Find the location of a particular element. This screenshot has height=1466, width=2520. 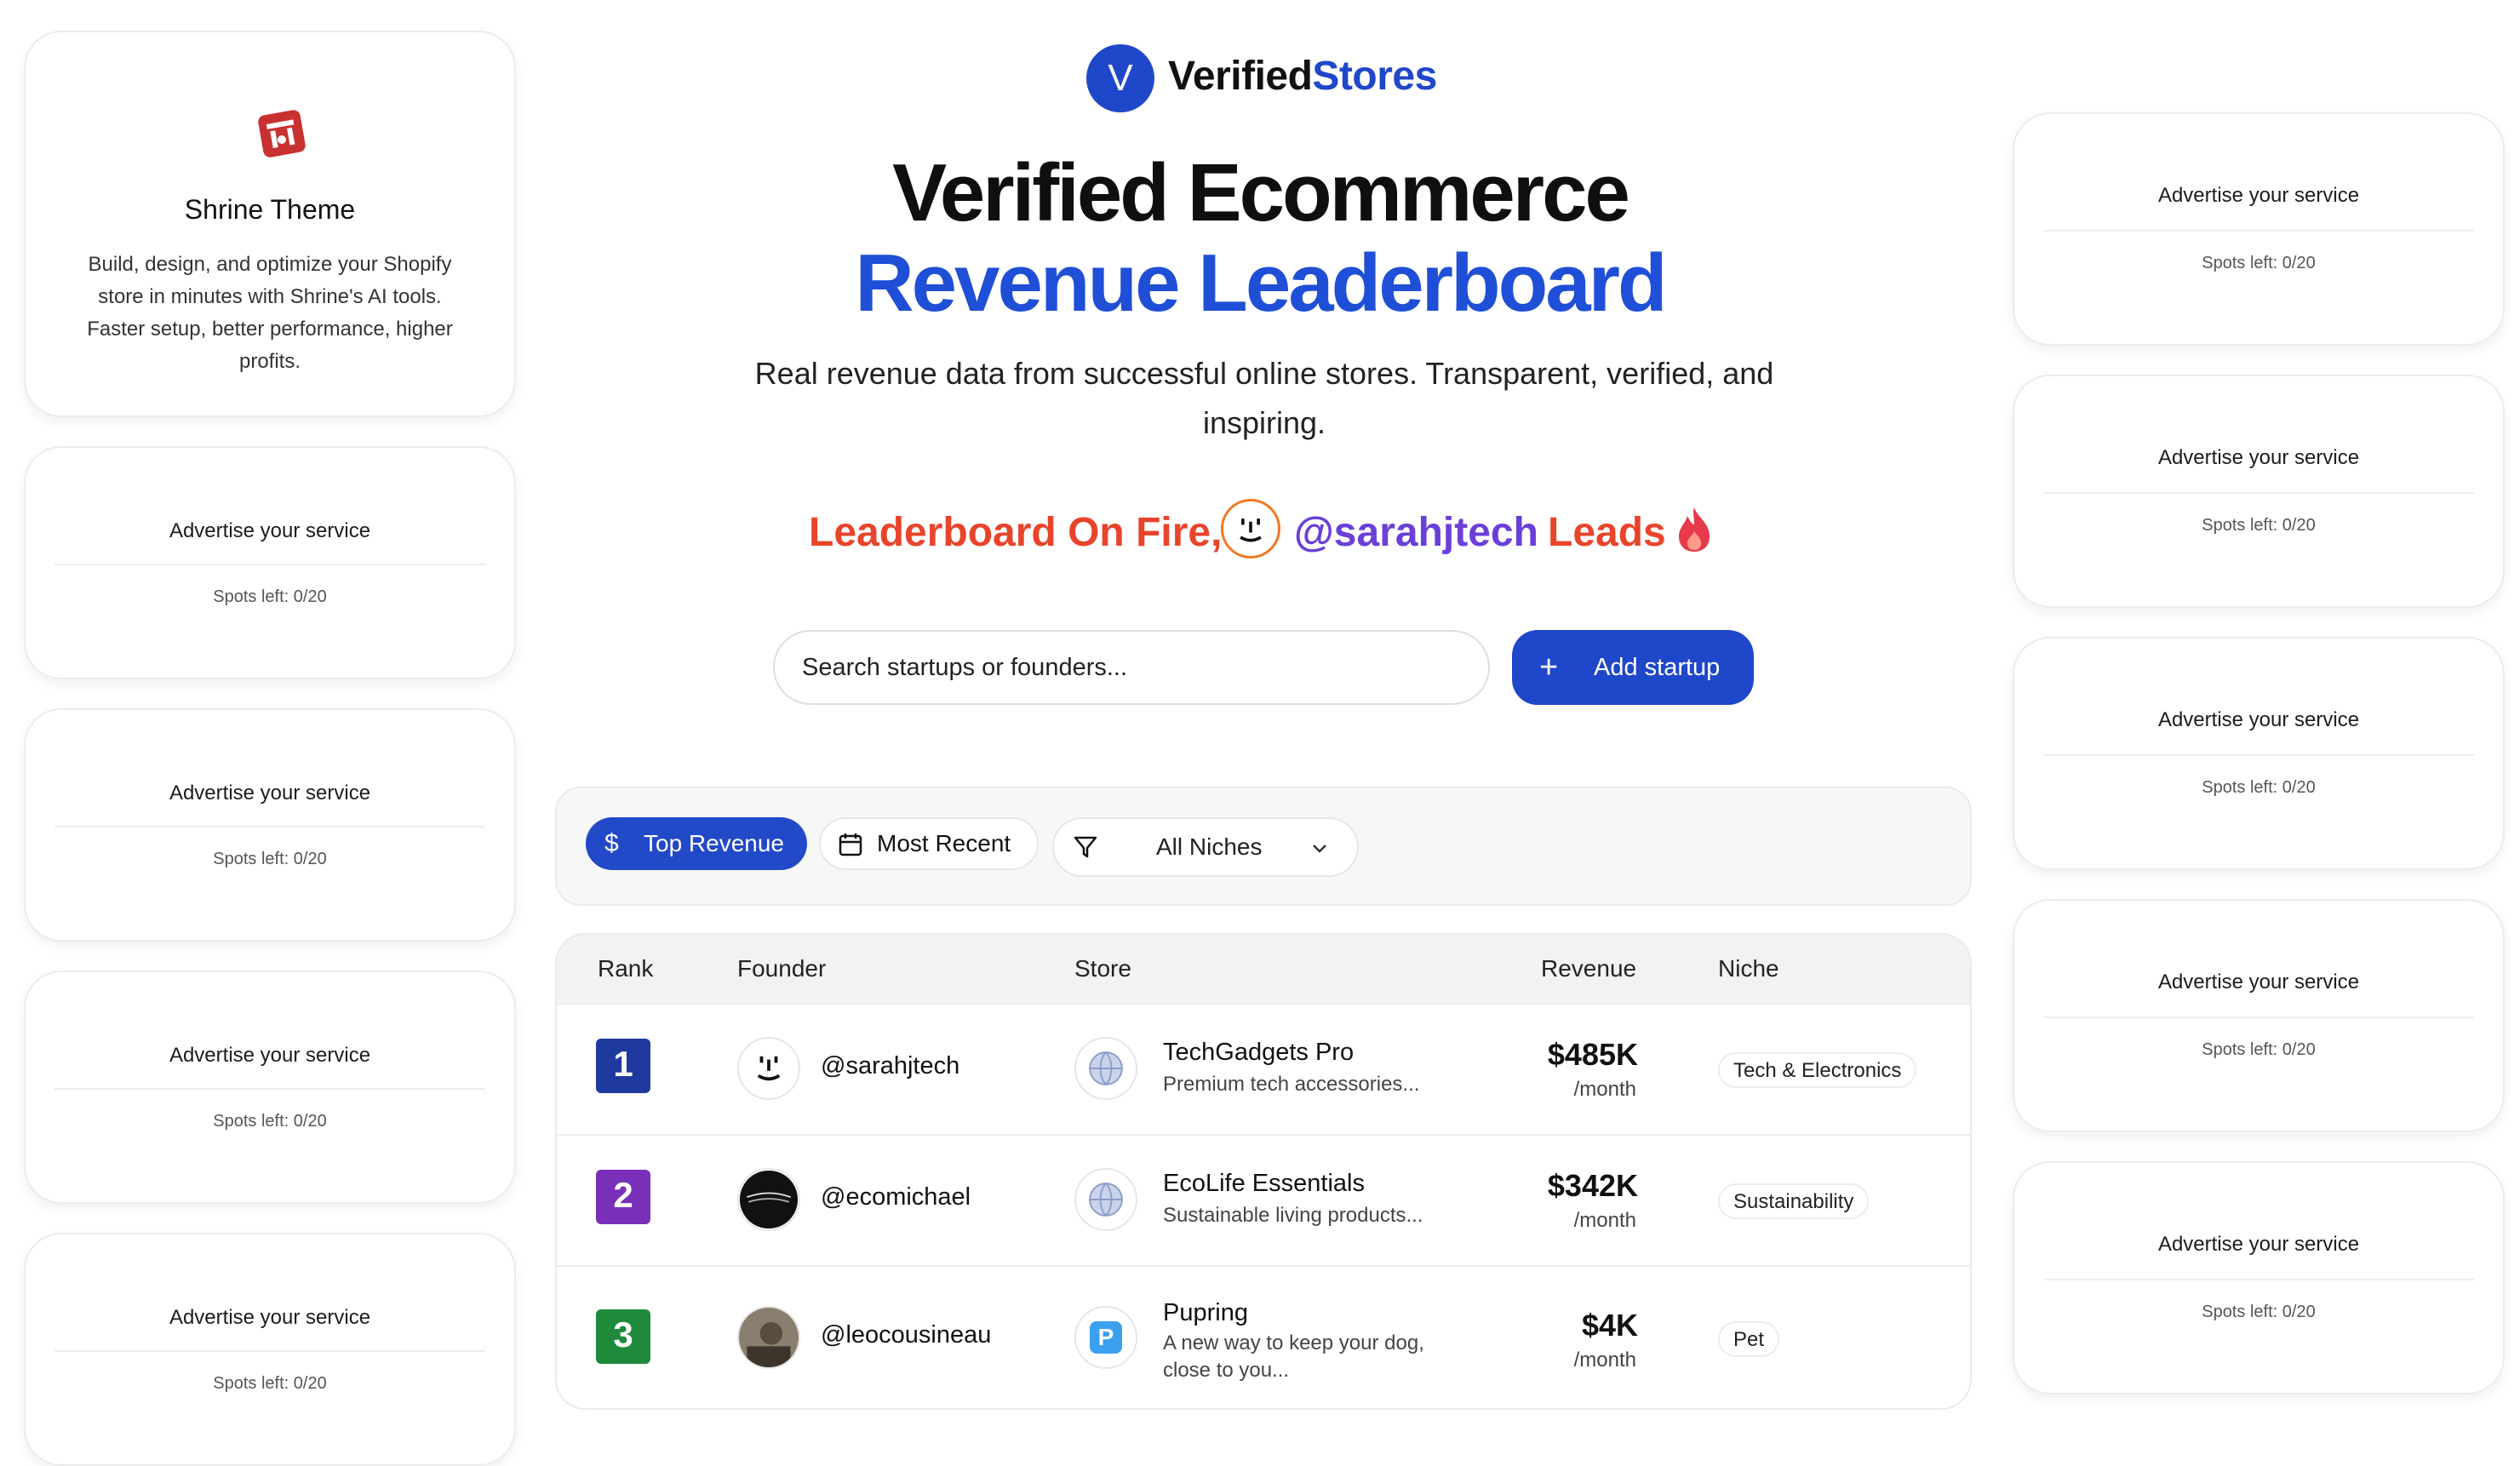

niche-badge: Sustainability is located at coordinates (1794, 1201).